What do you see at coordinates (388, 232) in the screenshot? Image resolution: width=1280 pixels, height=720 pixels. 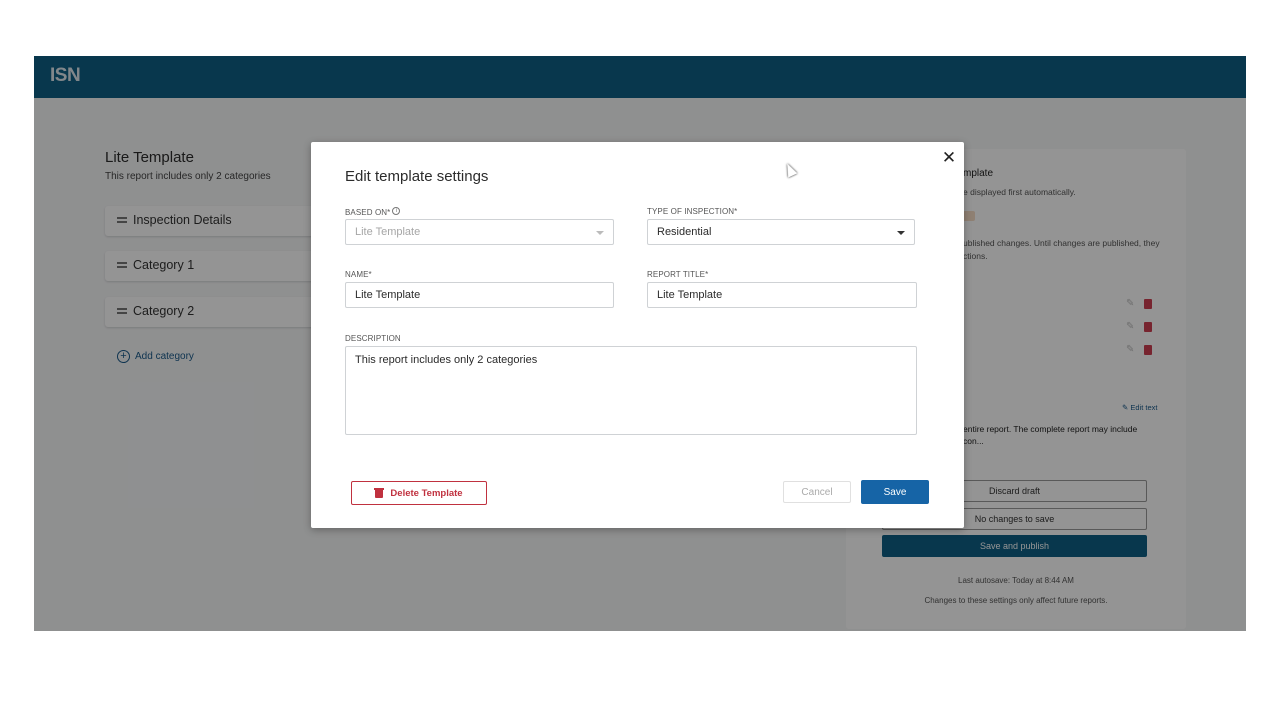 I see `based-on-value: Lite Template` at bounding box center [388, 232].